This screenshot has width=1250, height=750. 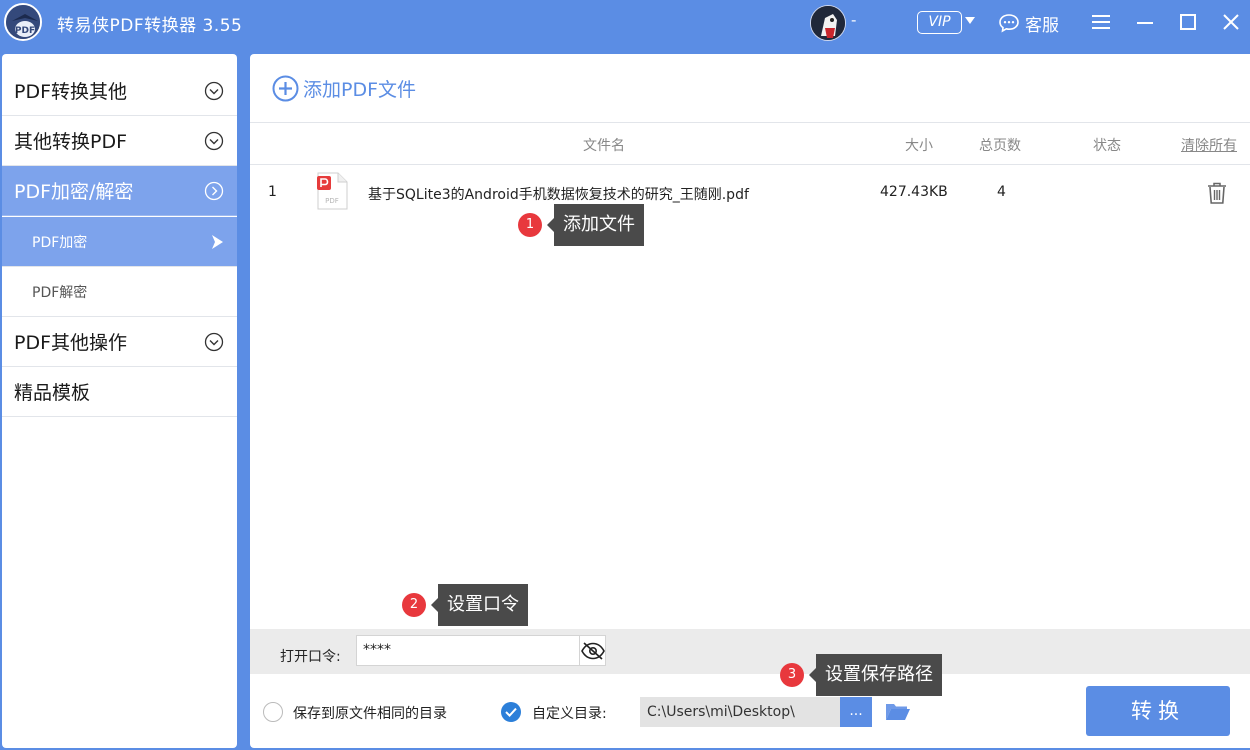 What do you see at coordinates (1042, 25) in the screenshot?
I see `customer-service-label: 客服` at bounding box center [1042, 25].